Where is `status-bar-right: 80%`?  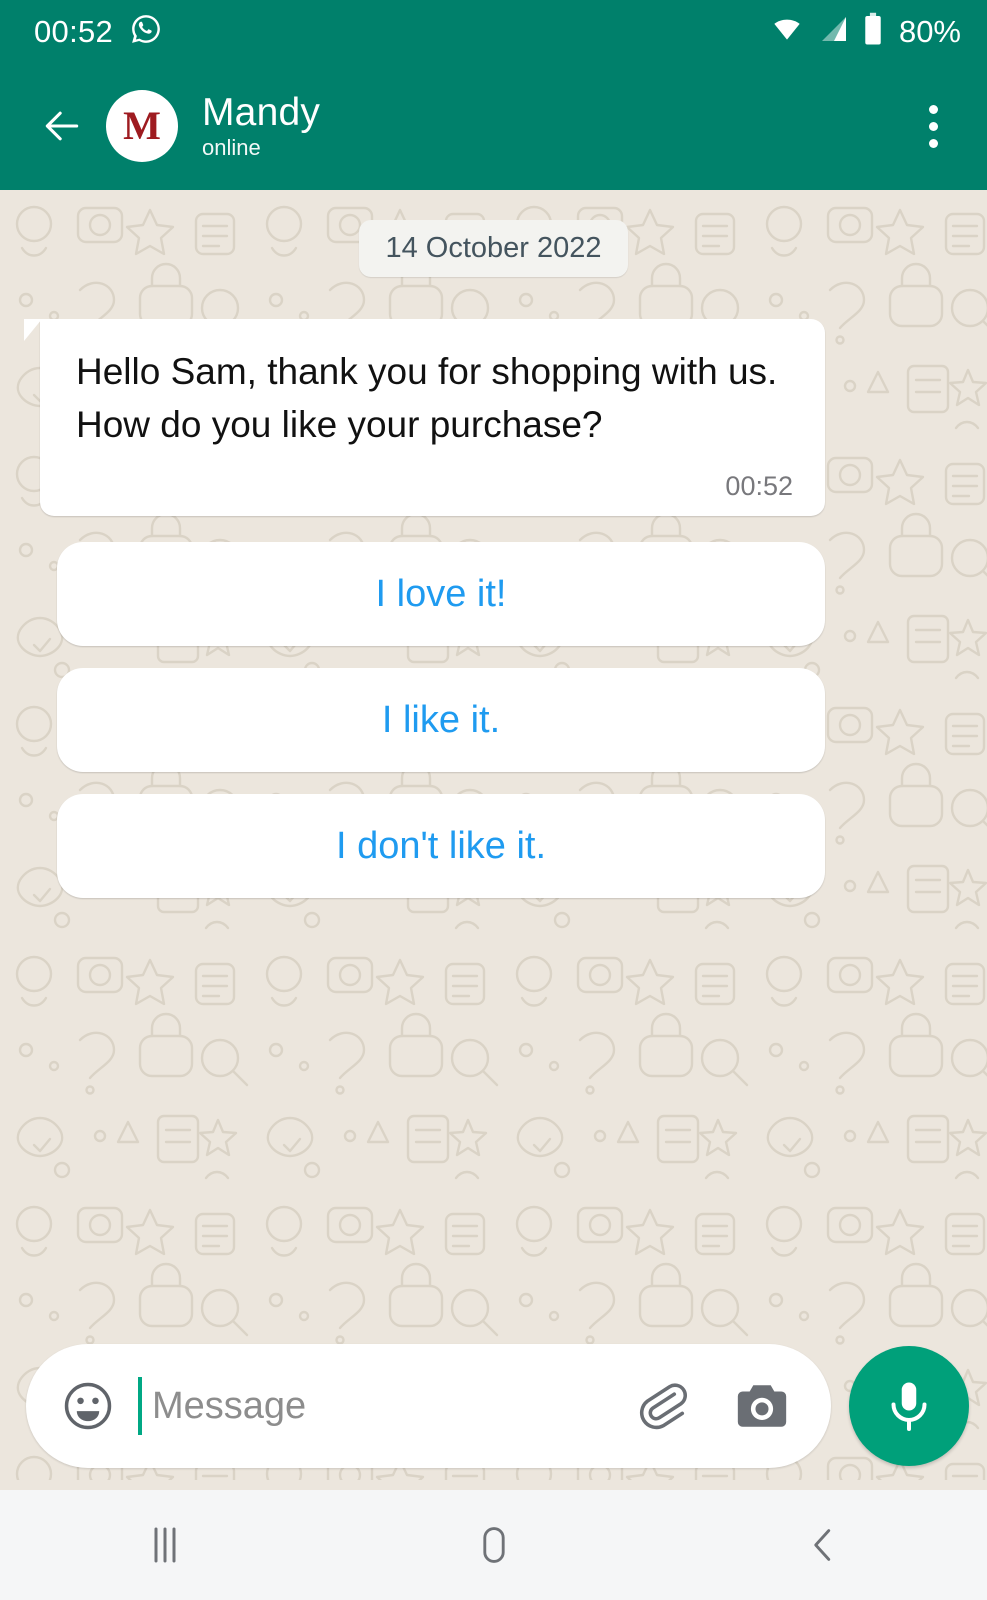 status-bar-right: 80% is located at coordinates (864, 31).